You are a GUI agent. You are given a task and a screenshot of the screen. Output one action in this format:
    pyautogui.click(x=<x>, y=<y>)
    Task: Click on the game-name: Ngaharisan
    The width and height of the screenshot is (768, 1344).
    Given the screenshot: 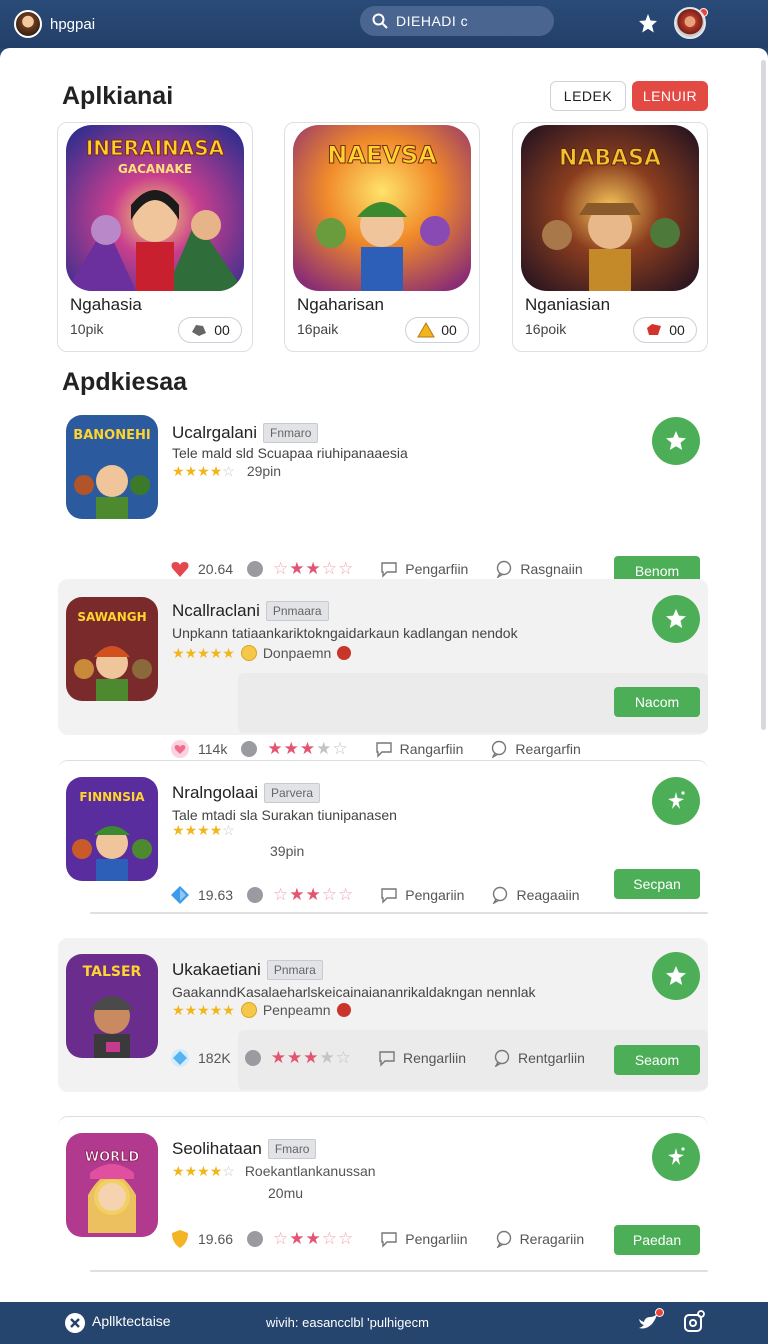 What is the action you would take?
    pyautogui.click(x=340, y=304)
    